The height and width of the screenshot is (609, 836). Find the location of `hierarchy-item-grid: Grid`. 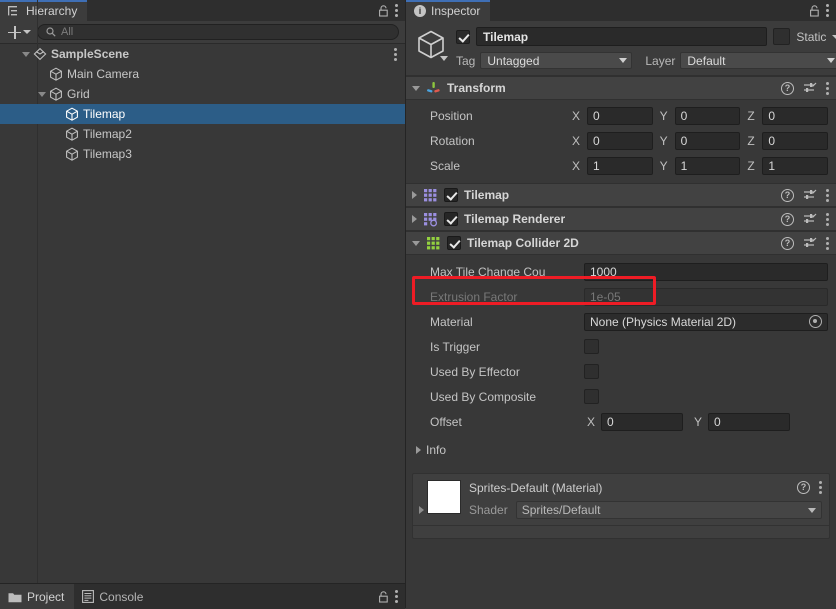

hierarchy-item-grid: Grid is located at coordinates (202, 94).